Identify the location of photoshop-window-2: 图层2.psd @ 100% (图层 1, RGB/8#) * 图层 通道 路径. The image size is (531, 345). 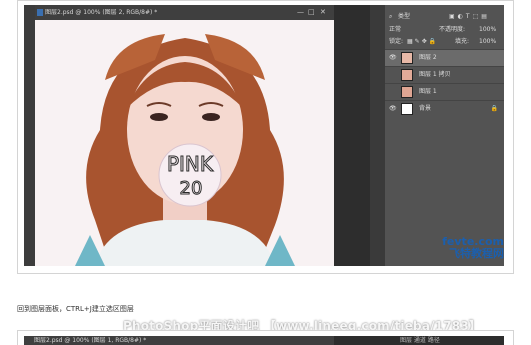
(264, 340).